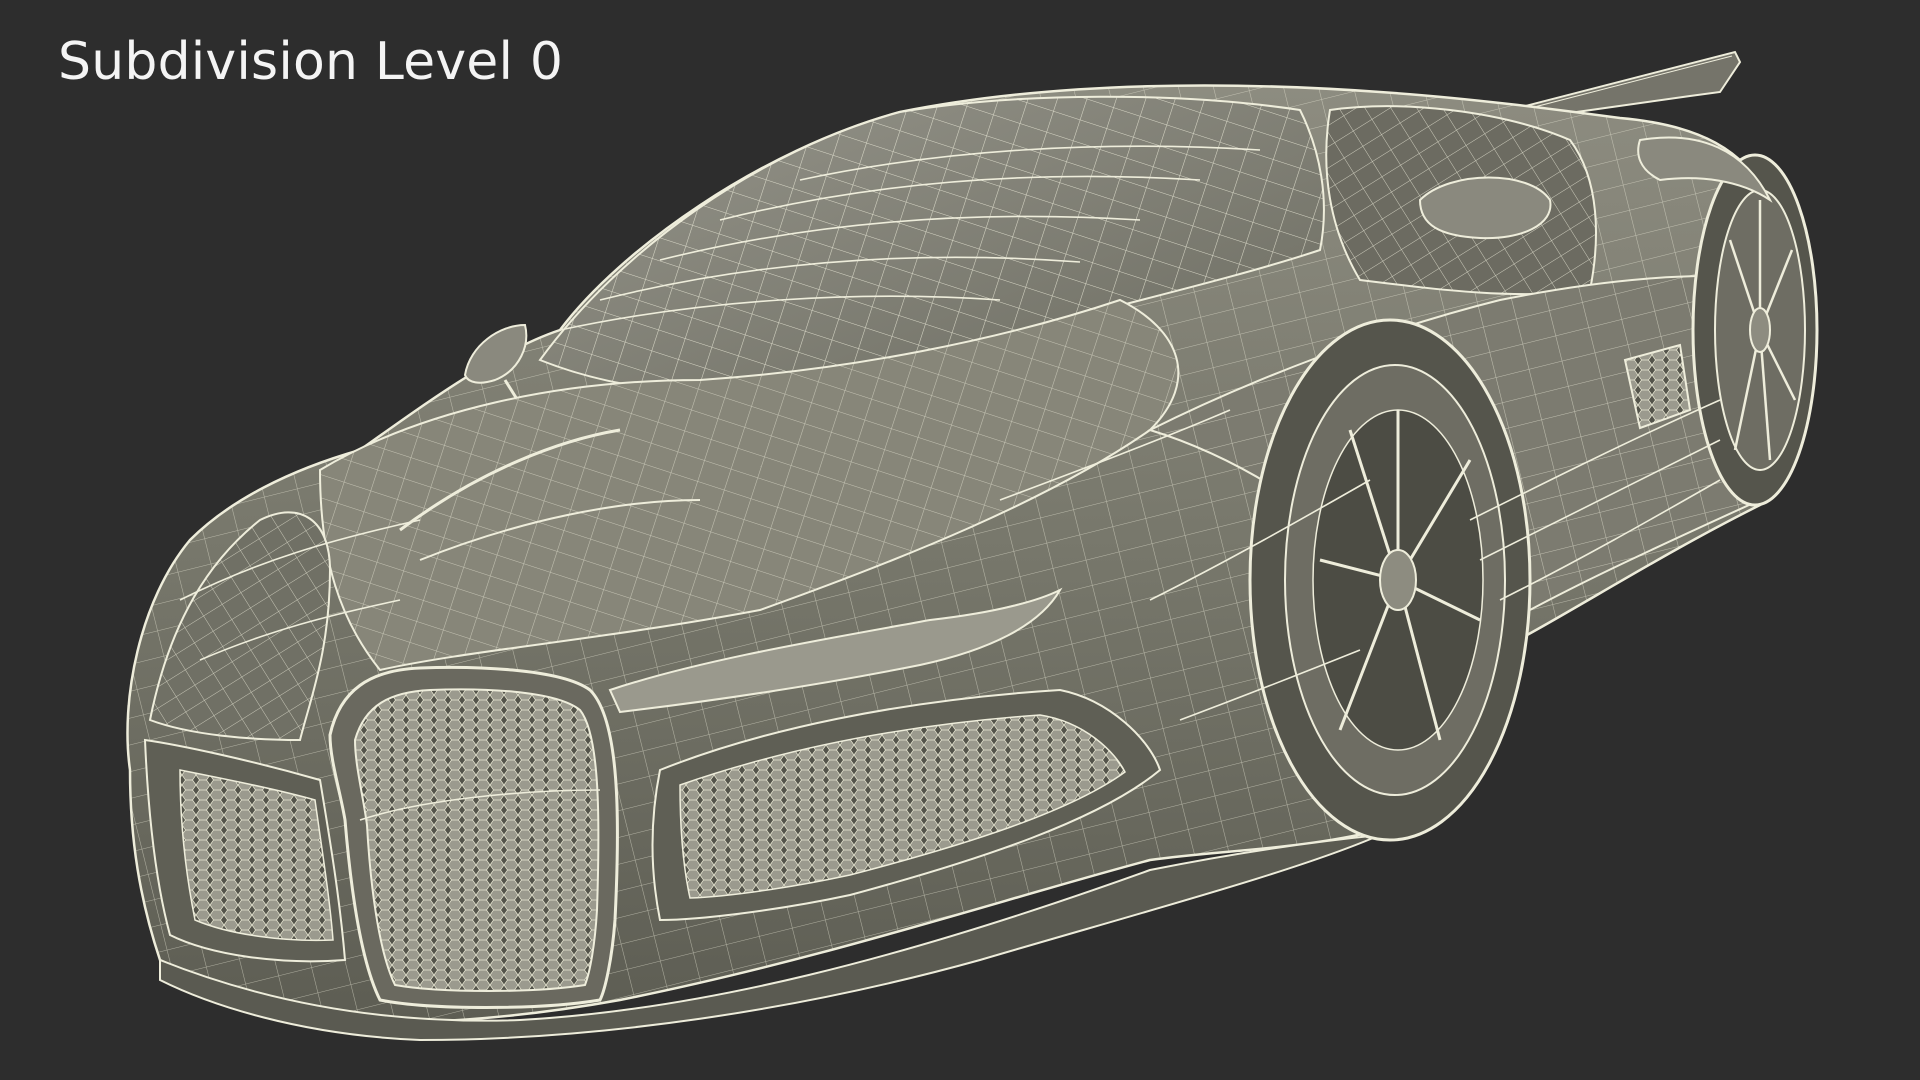 This screenshot has width=1920, height=1080. Describe the element at coordinates (1461, 200) in the screenshot. I see `side-window` at that location.